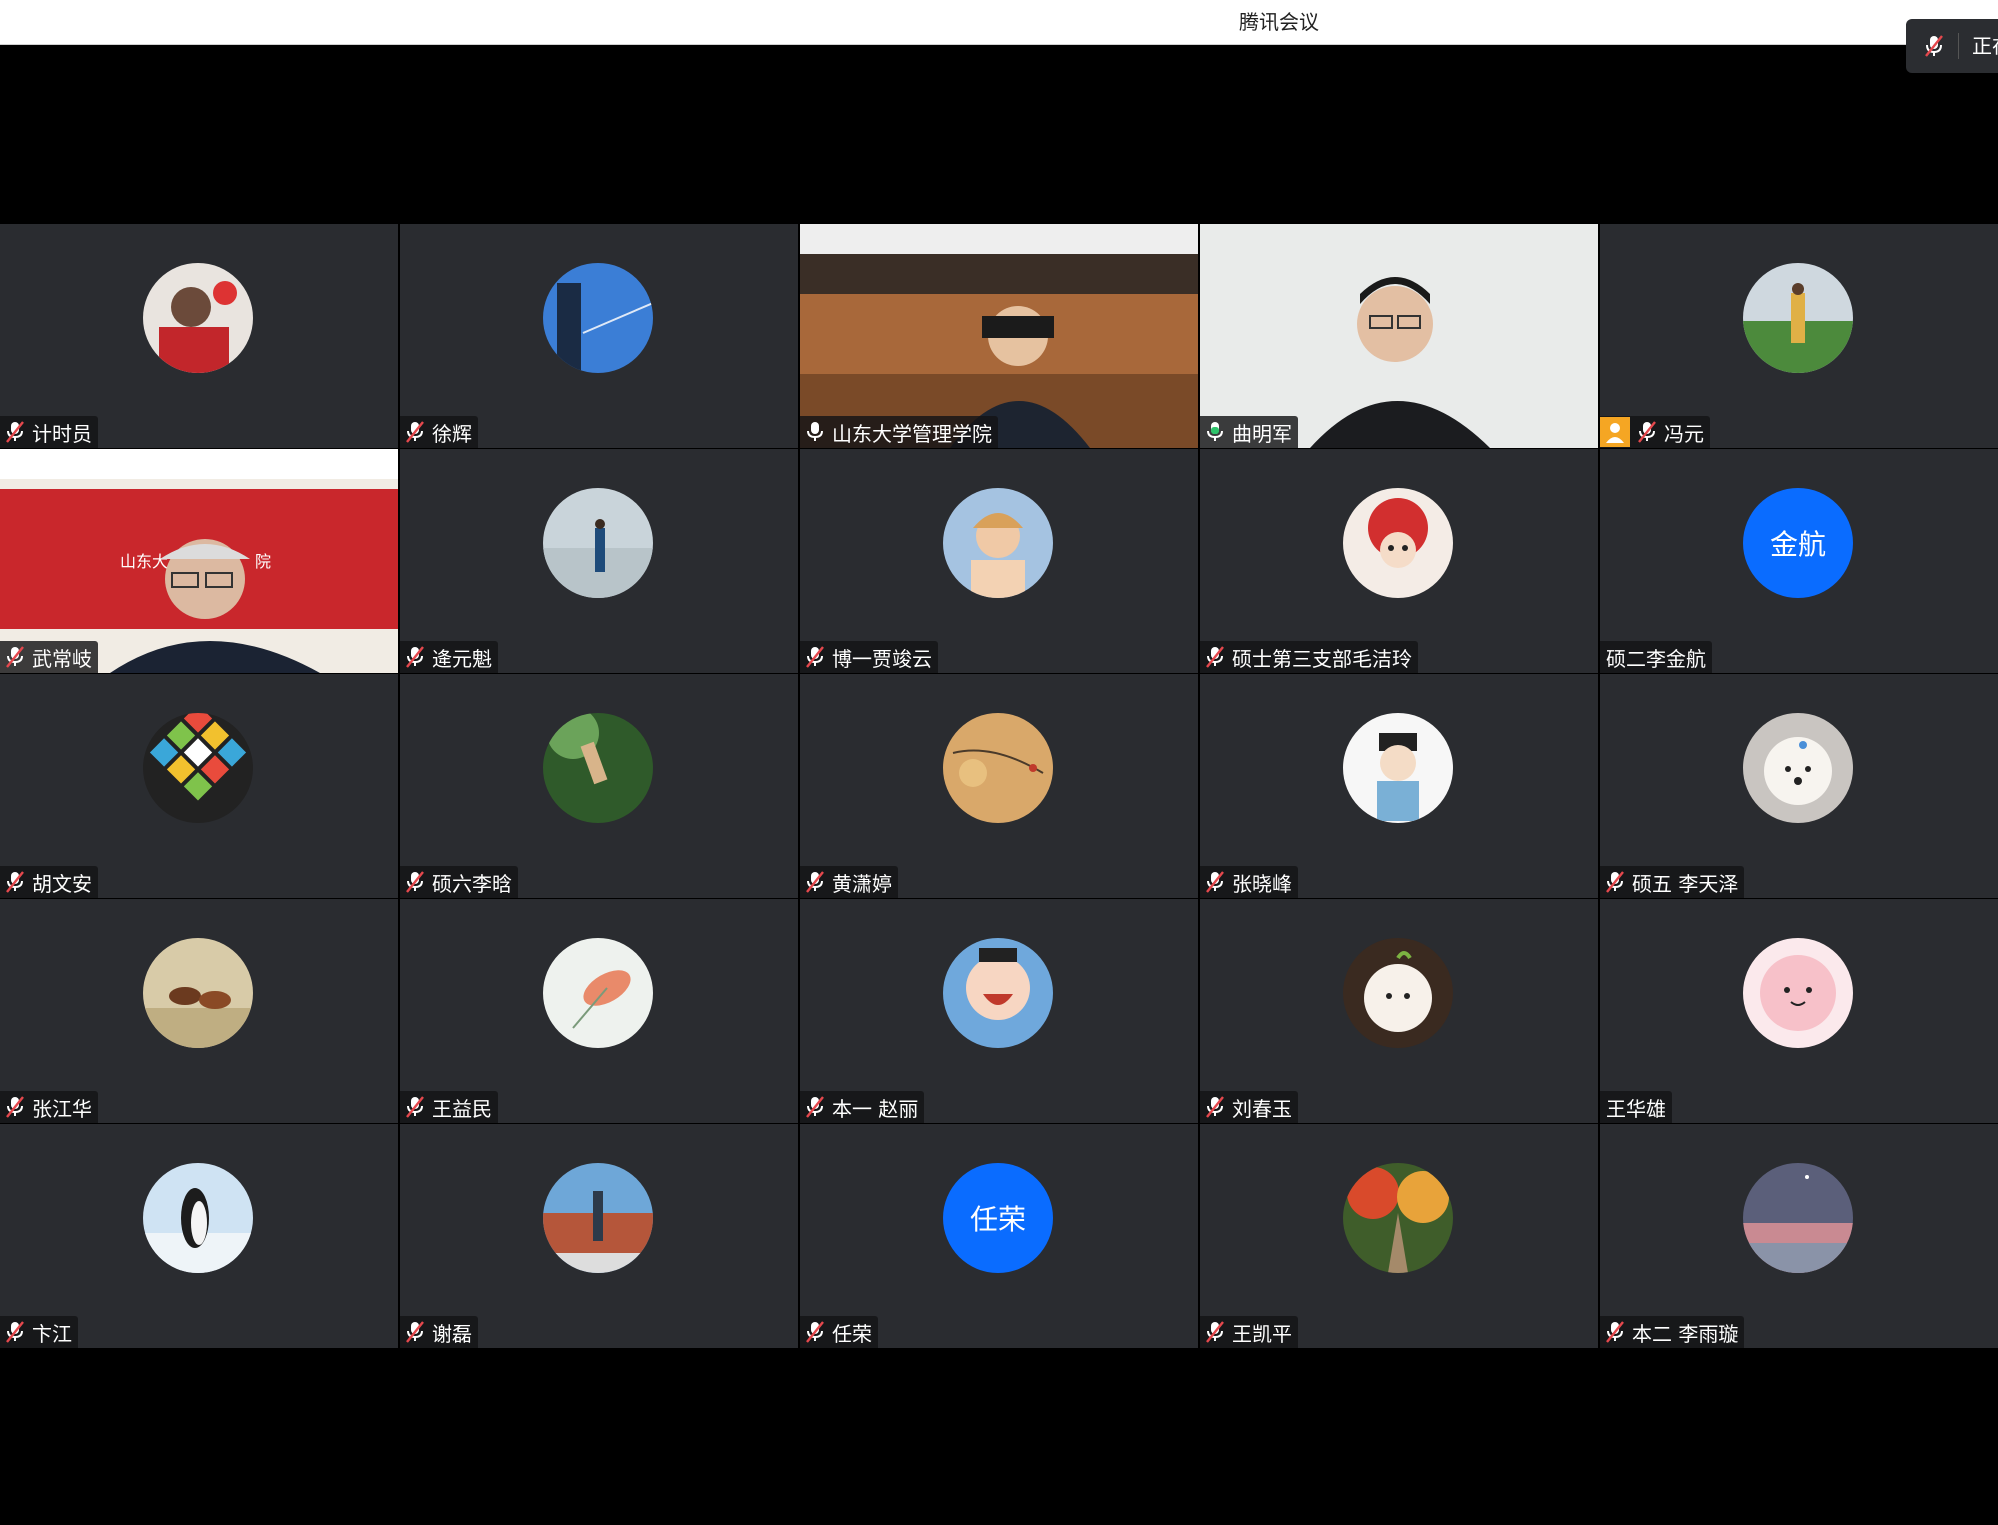 This screenshot has height=1525, width=1998. Describe the element at coordinates (144, 561) in the screenshot. I see `svg-text: 山东大` at that location.